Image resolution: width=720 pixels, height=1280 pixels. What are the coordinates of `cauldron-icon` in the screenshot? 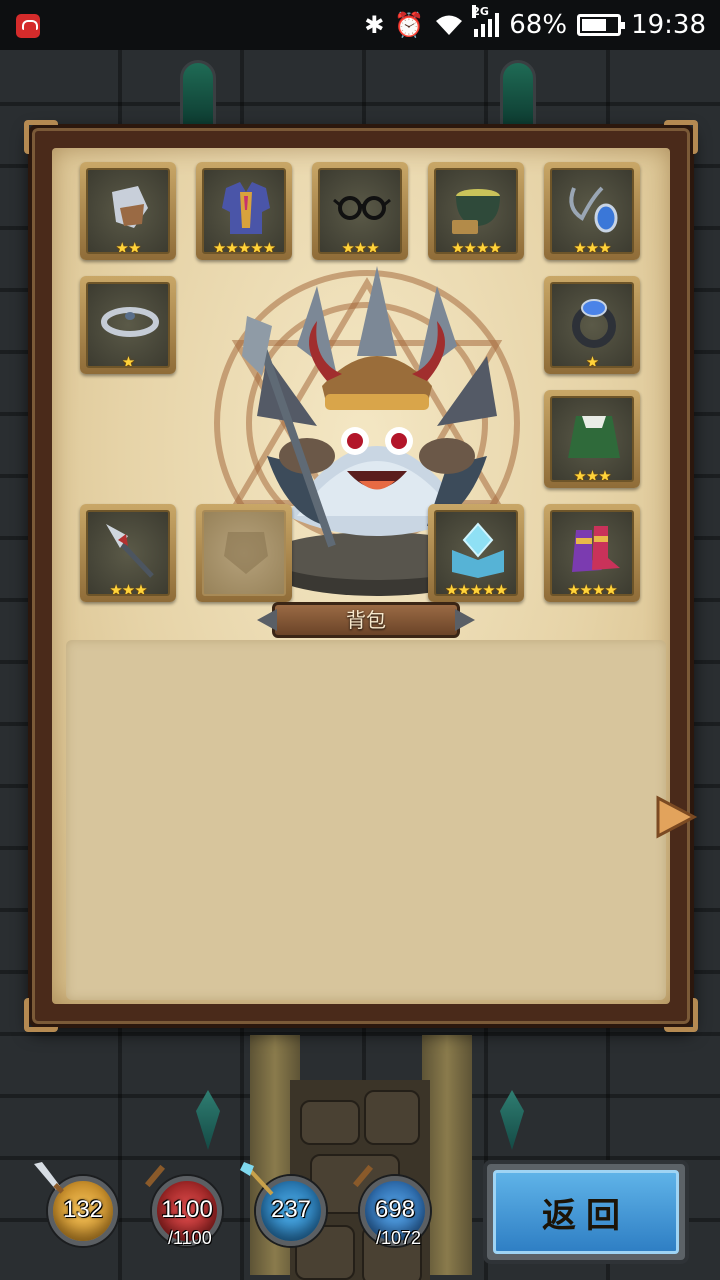 It's located at (476, 211).